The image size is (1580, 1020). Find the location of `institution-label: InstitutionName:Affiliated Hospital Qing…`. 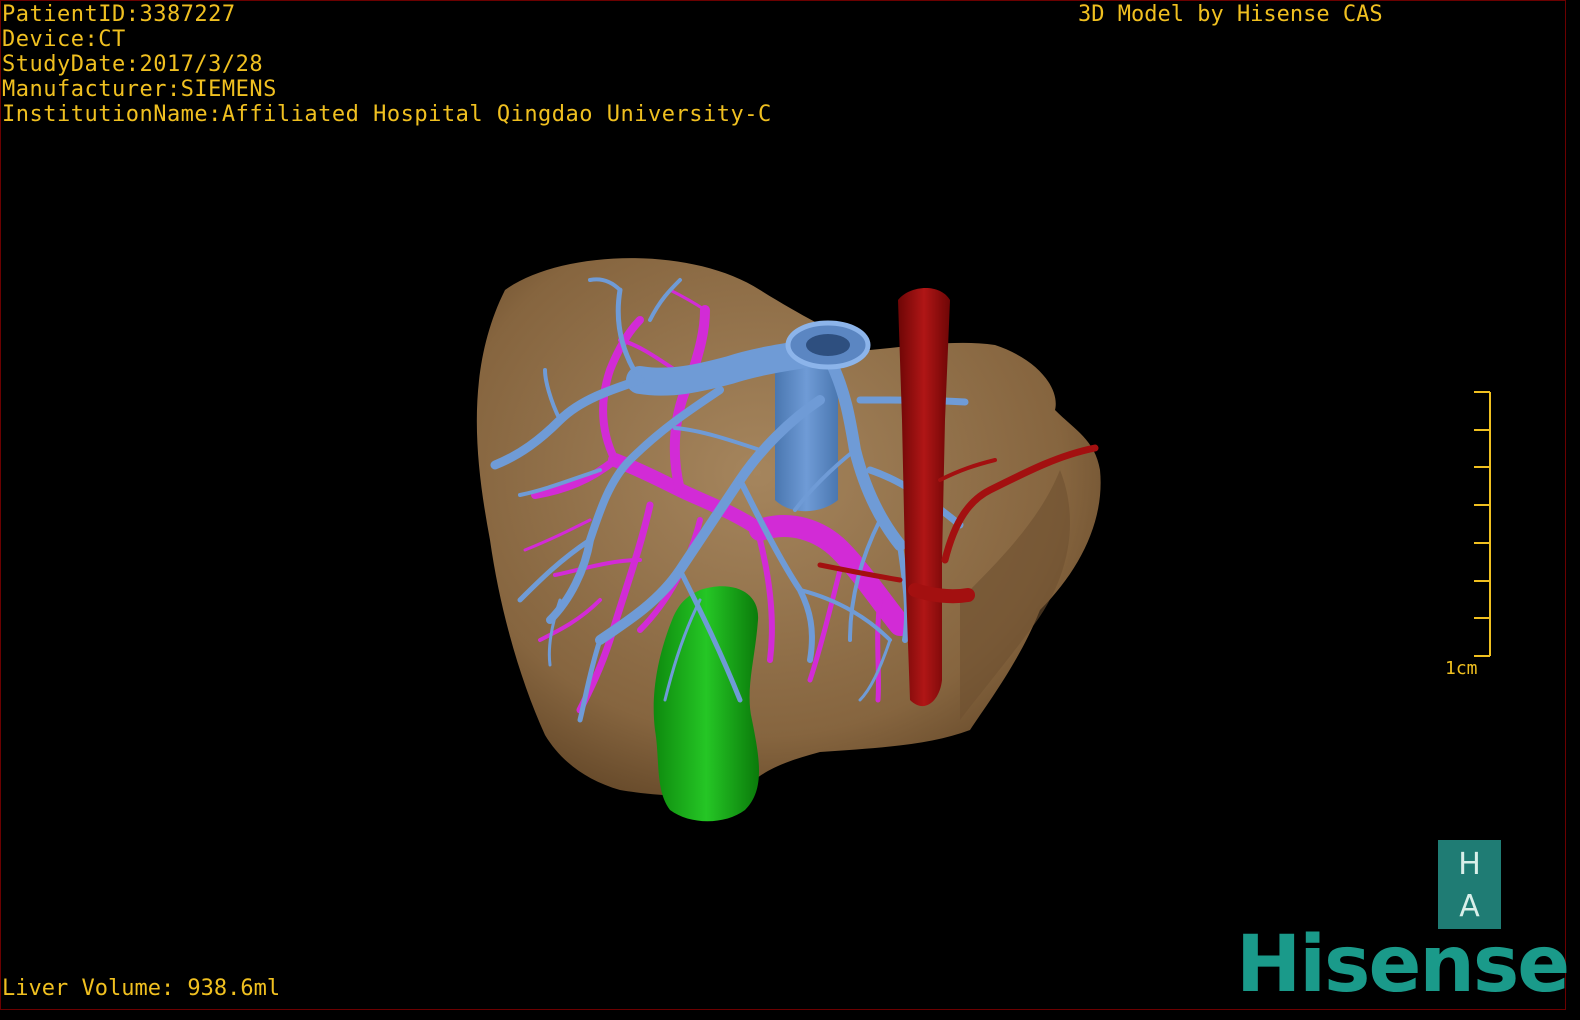

institution-label: InstitutionName:Affiliated Hospital Qing… is located at coordinates (387, 114).